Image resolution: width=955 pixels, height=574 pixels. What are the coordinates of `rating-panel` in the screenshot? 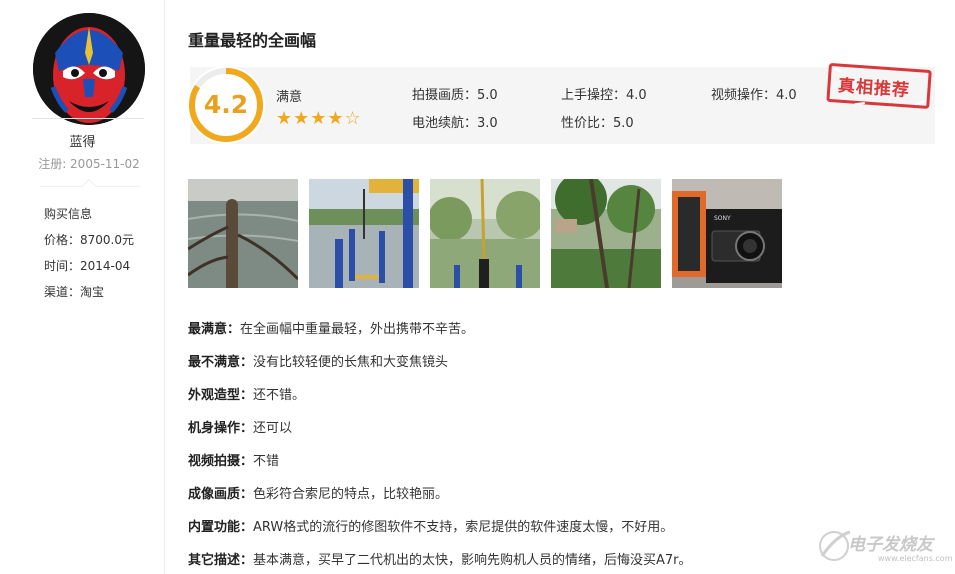 It's located at (562, 105).